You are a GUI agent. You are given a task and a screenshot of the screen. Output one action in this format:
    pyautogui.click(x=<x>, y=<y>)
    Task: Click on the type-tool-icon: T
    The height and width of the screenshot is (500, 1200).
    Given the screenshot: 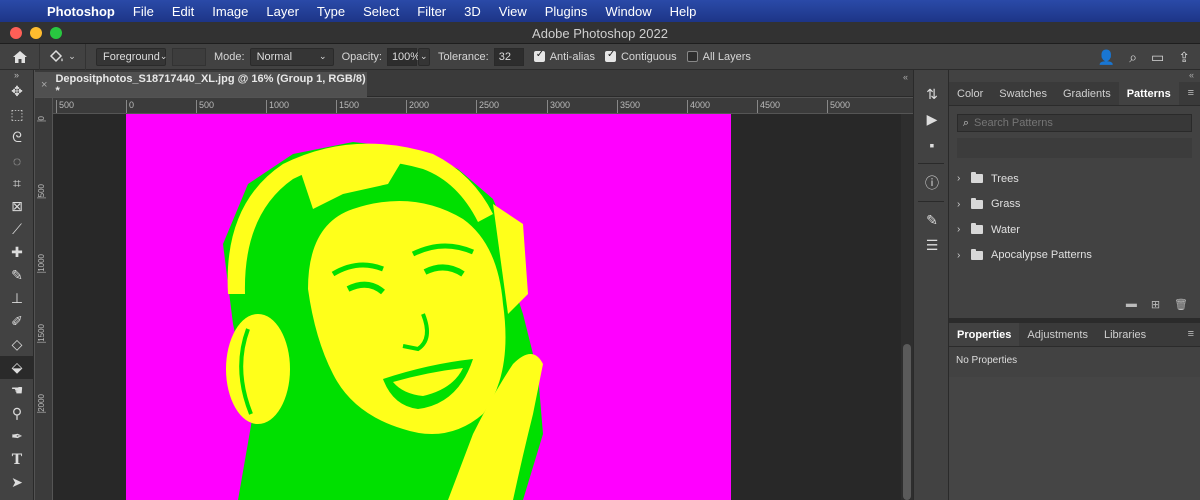 What is the action you would take?
    pyautogui.click(x=17, y=459)
    